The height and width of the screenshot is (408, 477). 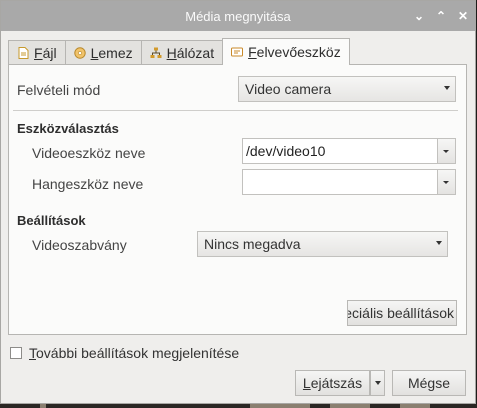 I want to click on capture-device-icon, so click(x=237, y=52).